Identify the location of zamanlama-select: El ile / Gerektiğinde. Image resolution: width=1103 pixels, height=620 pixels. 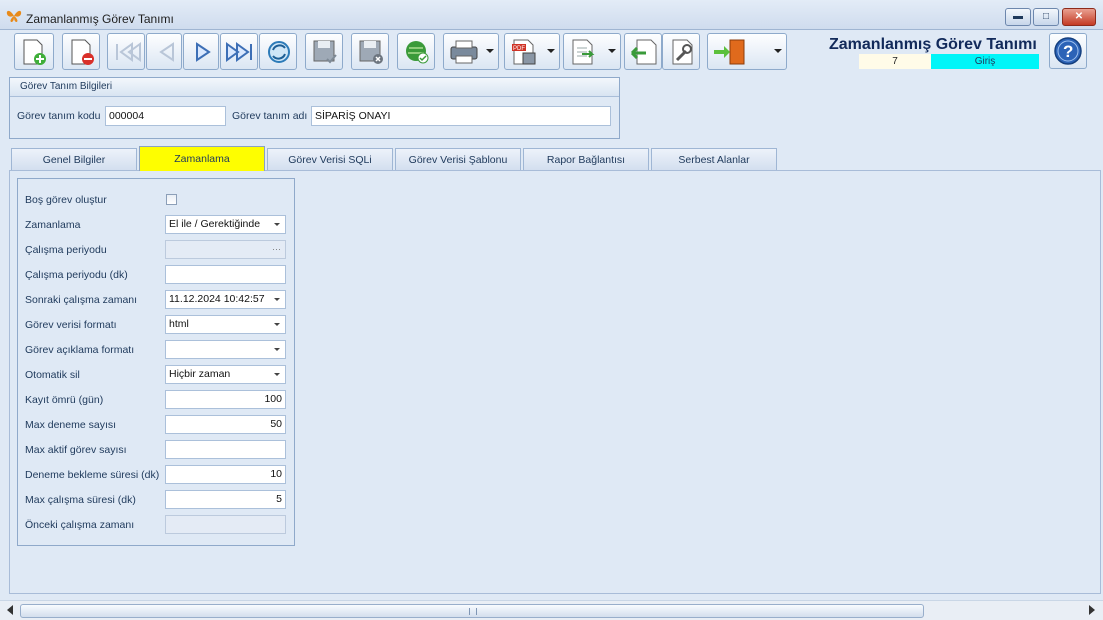
(225, 224).